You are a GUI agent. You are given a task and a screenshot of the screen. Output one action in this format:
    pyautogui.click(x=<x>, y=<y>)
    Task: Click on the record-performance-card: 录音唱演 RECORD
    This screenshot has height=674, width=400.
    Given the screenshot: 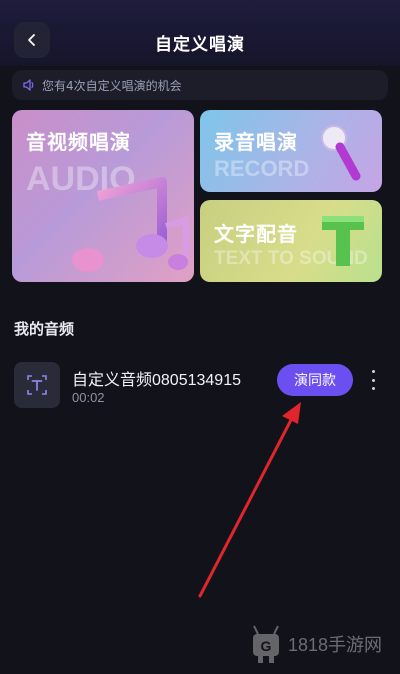 What is the action you would take?
    pyautogui.click(x=291, y=151)
    